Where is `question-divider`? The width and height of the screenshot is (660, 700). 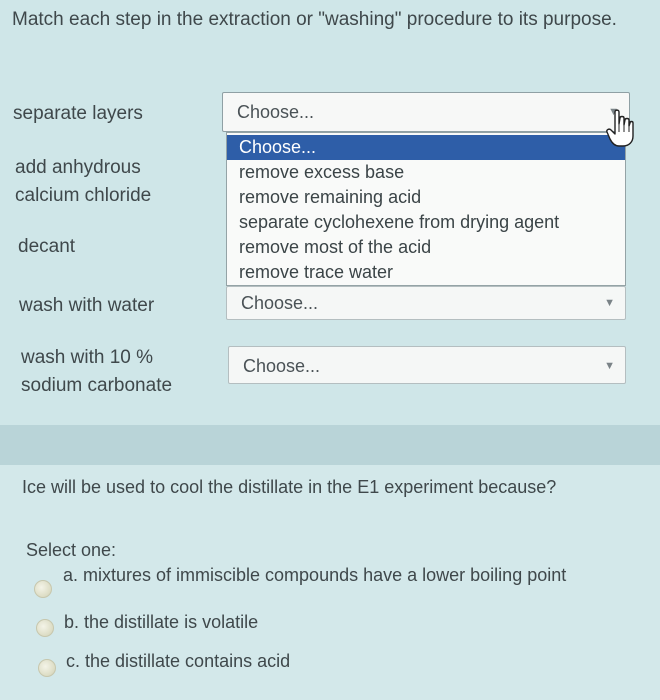 question-divider is located at coordinates (330, 445).